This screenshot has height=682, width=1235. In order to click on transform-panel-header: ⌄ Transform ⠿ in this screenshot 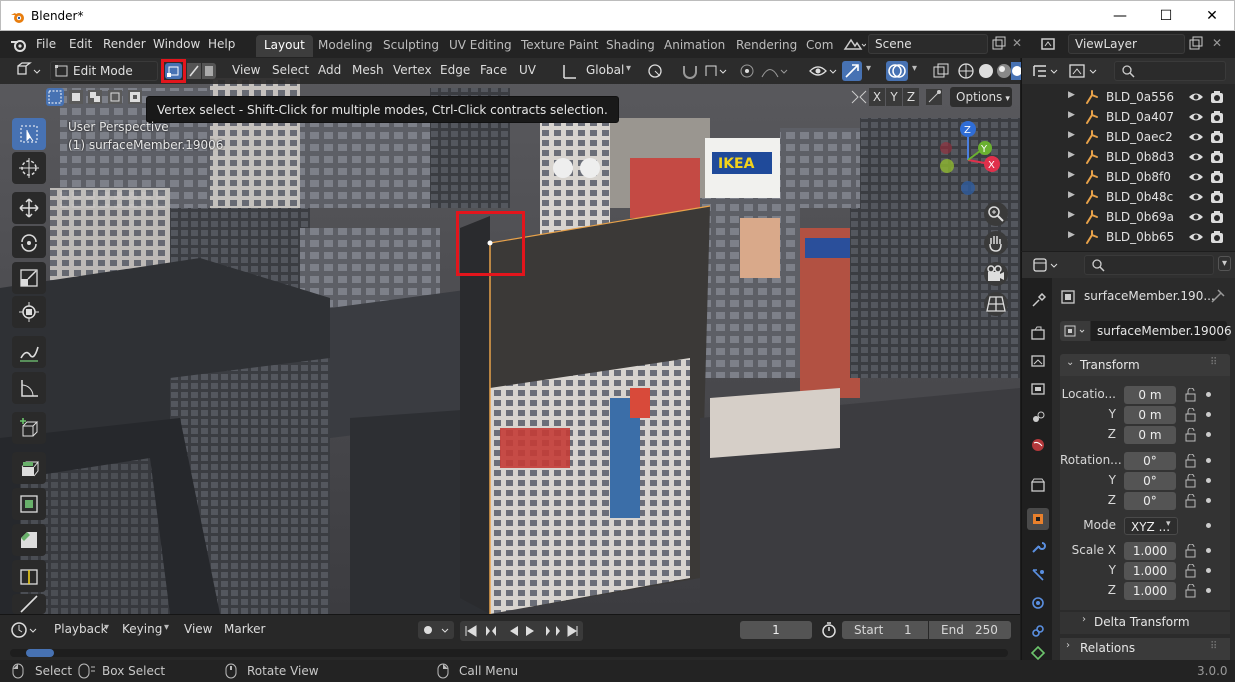, I will do `click(1145, 365)`.